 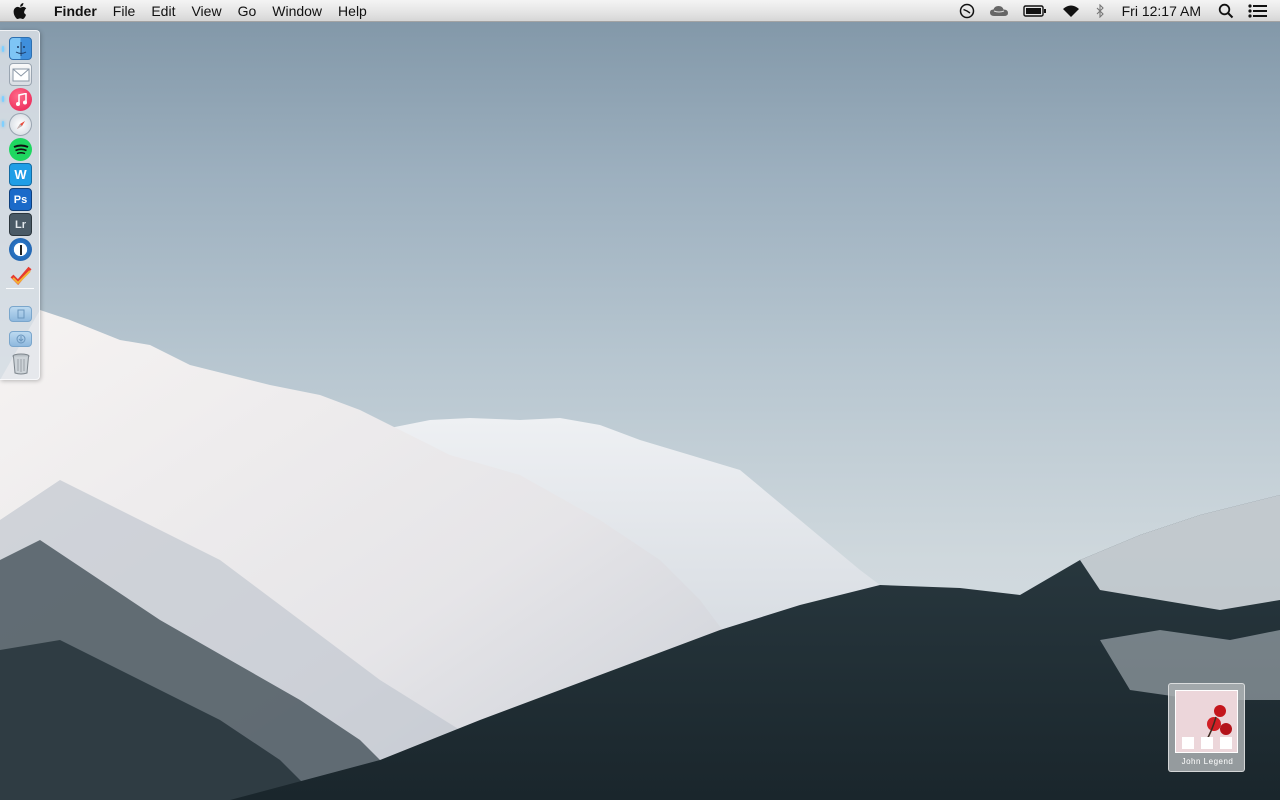 I want to click on dock-item-wunderlist, so click(x=20, y=274).